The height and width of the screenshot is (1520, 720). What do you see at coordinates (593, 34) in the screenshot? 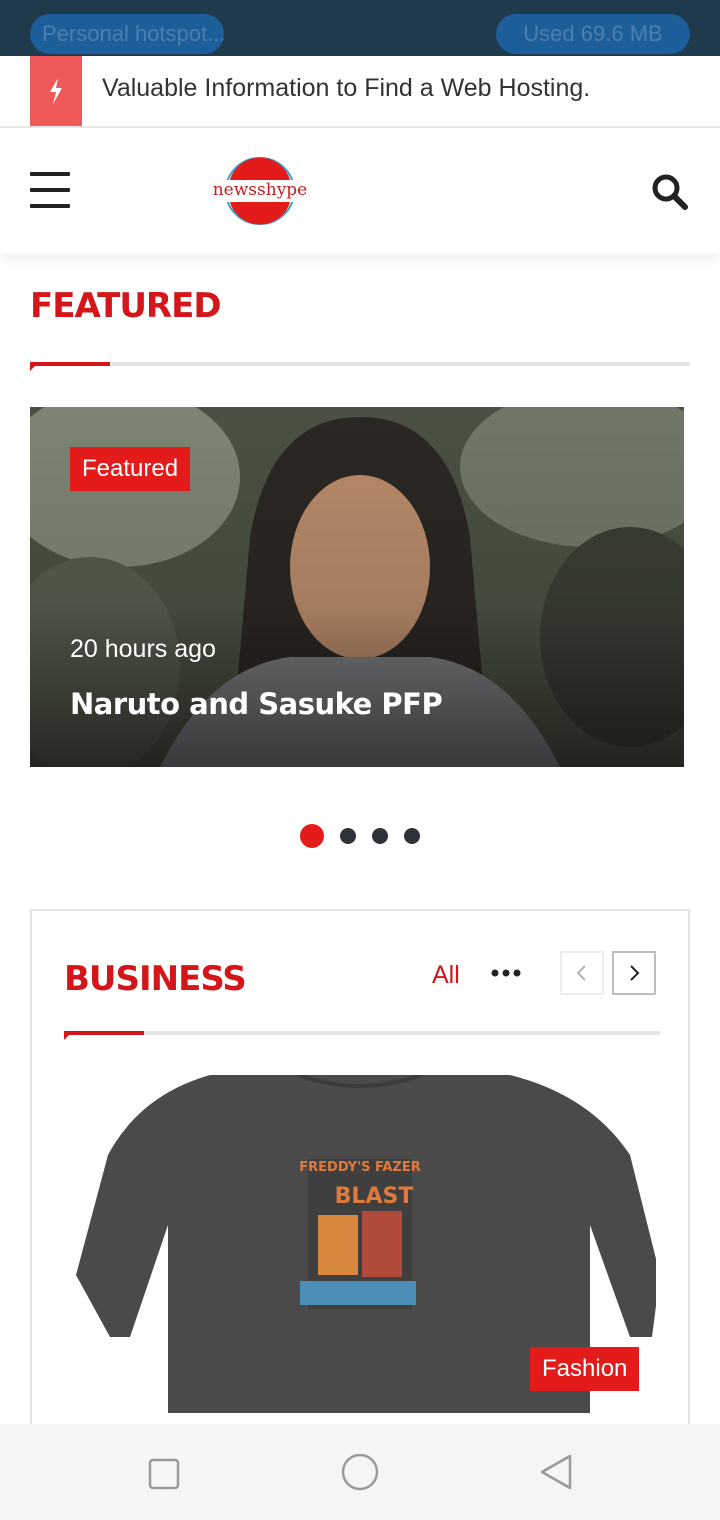
I see `data-usage-pill: Used 69.6 MB` at bounding box center [593, 34].